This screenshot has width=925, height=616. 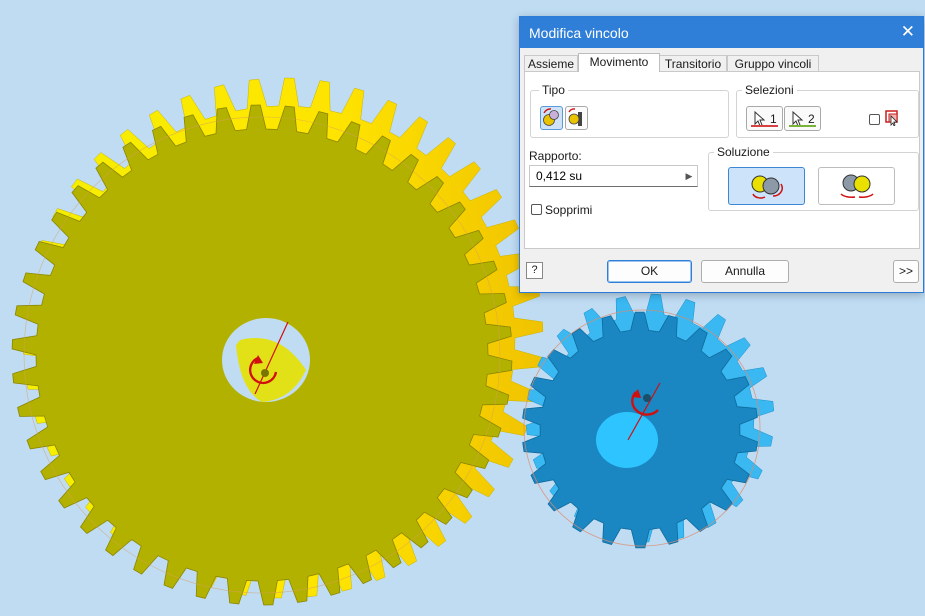 I want to click on help-icon: ?, so click(x=534, y=270).